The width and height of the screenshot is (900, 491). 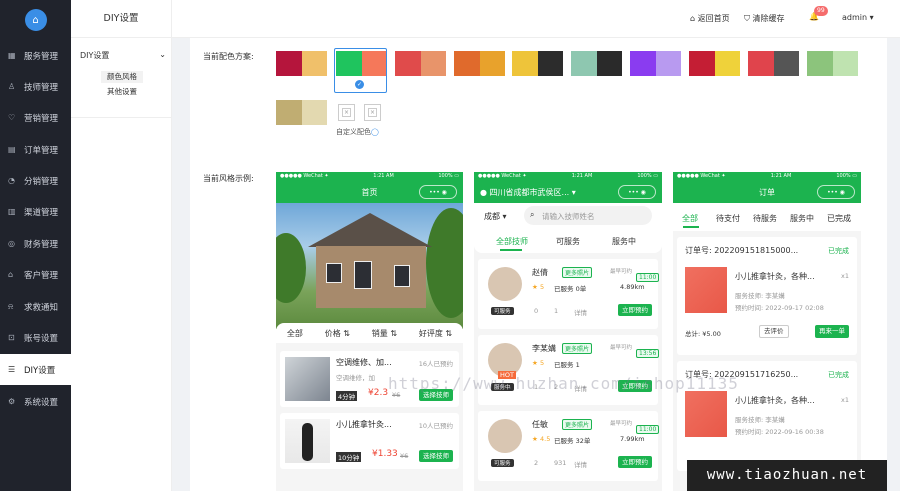 What do you see at coordinates (35, 117) in the screenshot?
I see `sidebar-item-marketing: ♡ 营销管理` at bounding box center [35, 117].